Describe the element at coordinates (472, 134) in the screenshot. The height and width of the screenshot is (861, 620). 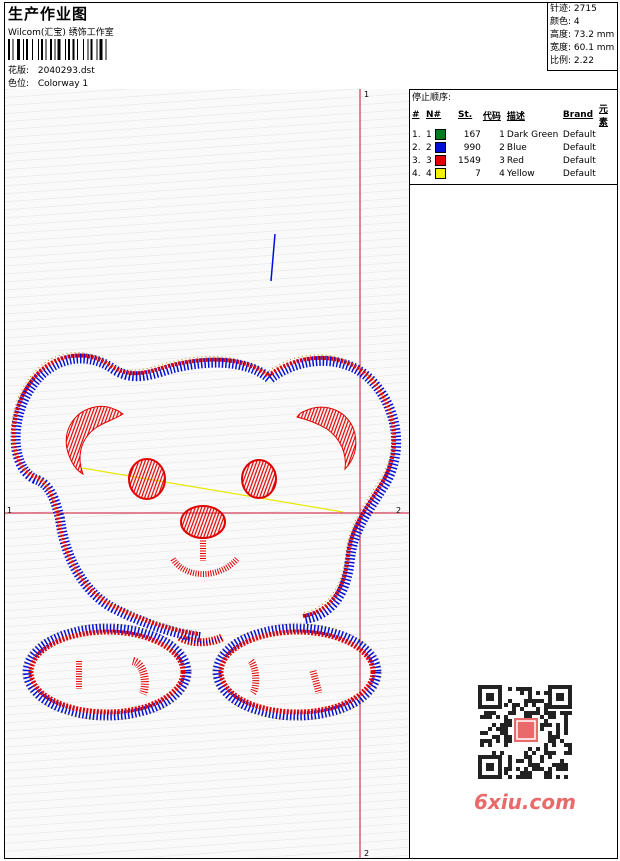
I see `stop-stitches: 167` at that location.